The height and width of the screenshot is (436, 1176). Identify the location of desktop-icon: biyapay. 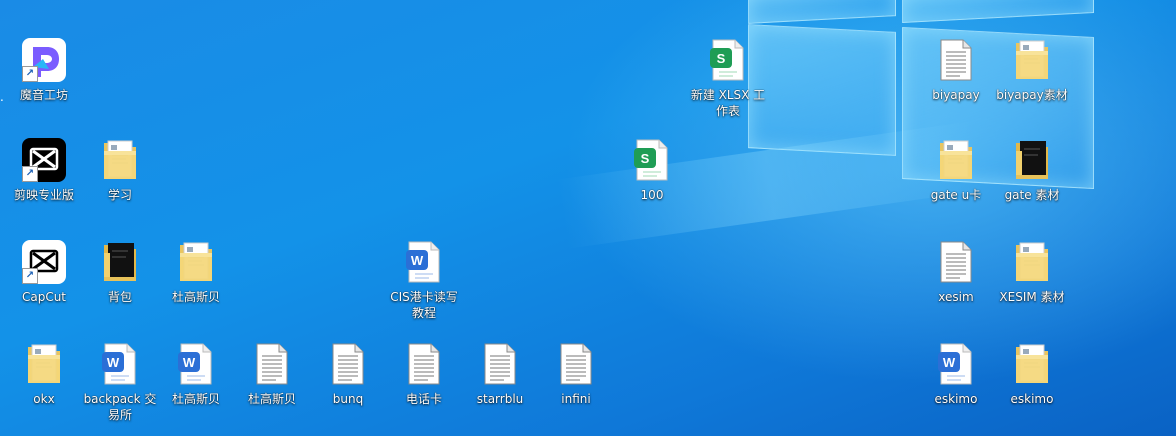
(956, 69).